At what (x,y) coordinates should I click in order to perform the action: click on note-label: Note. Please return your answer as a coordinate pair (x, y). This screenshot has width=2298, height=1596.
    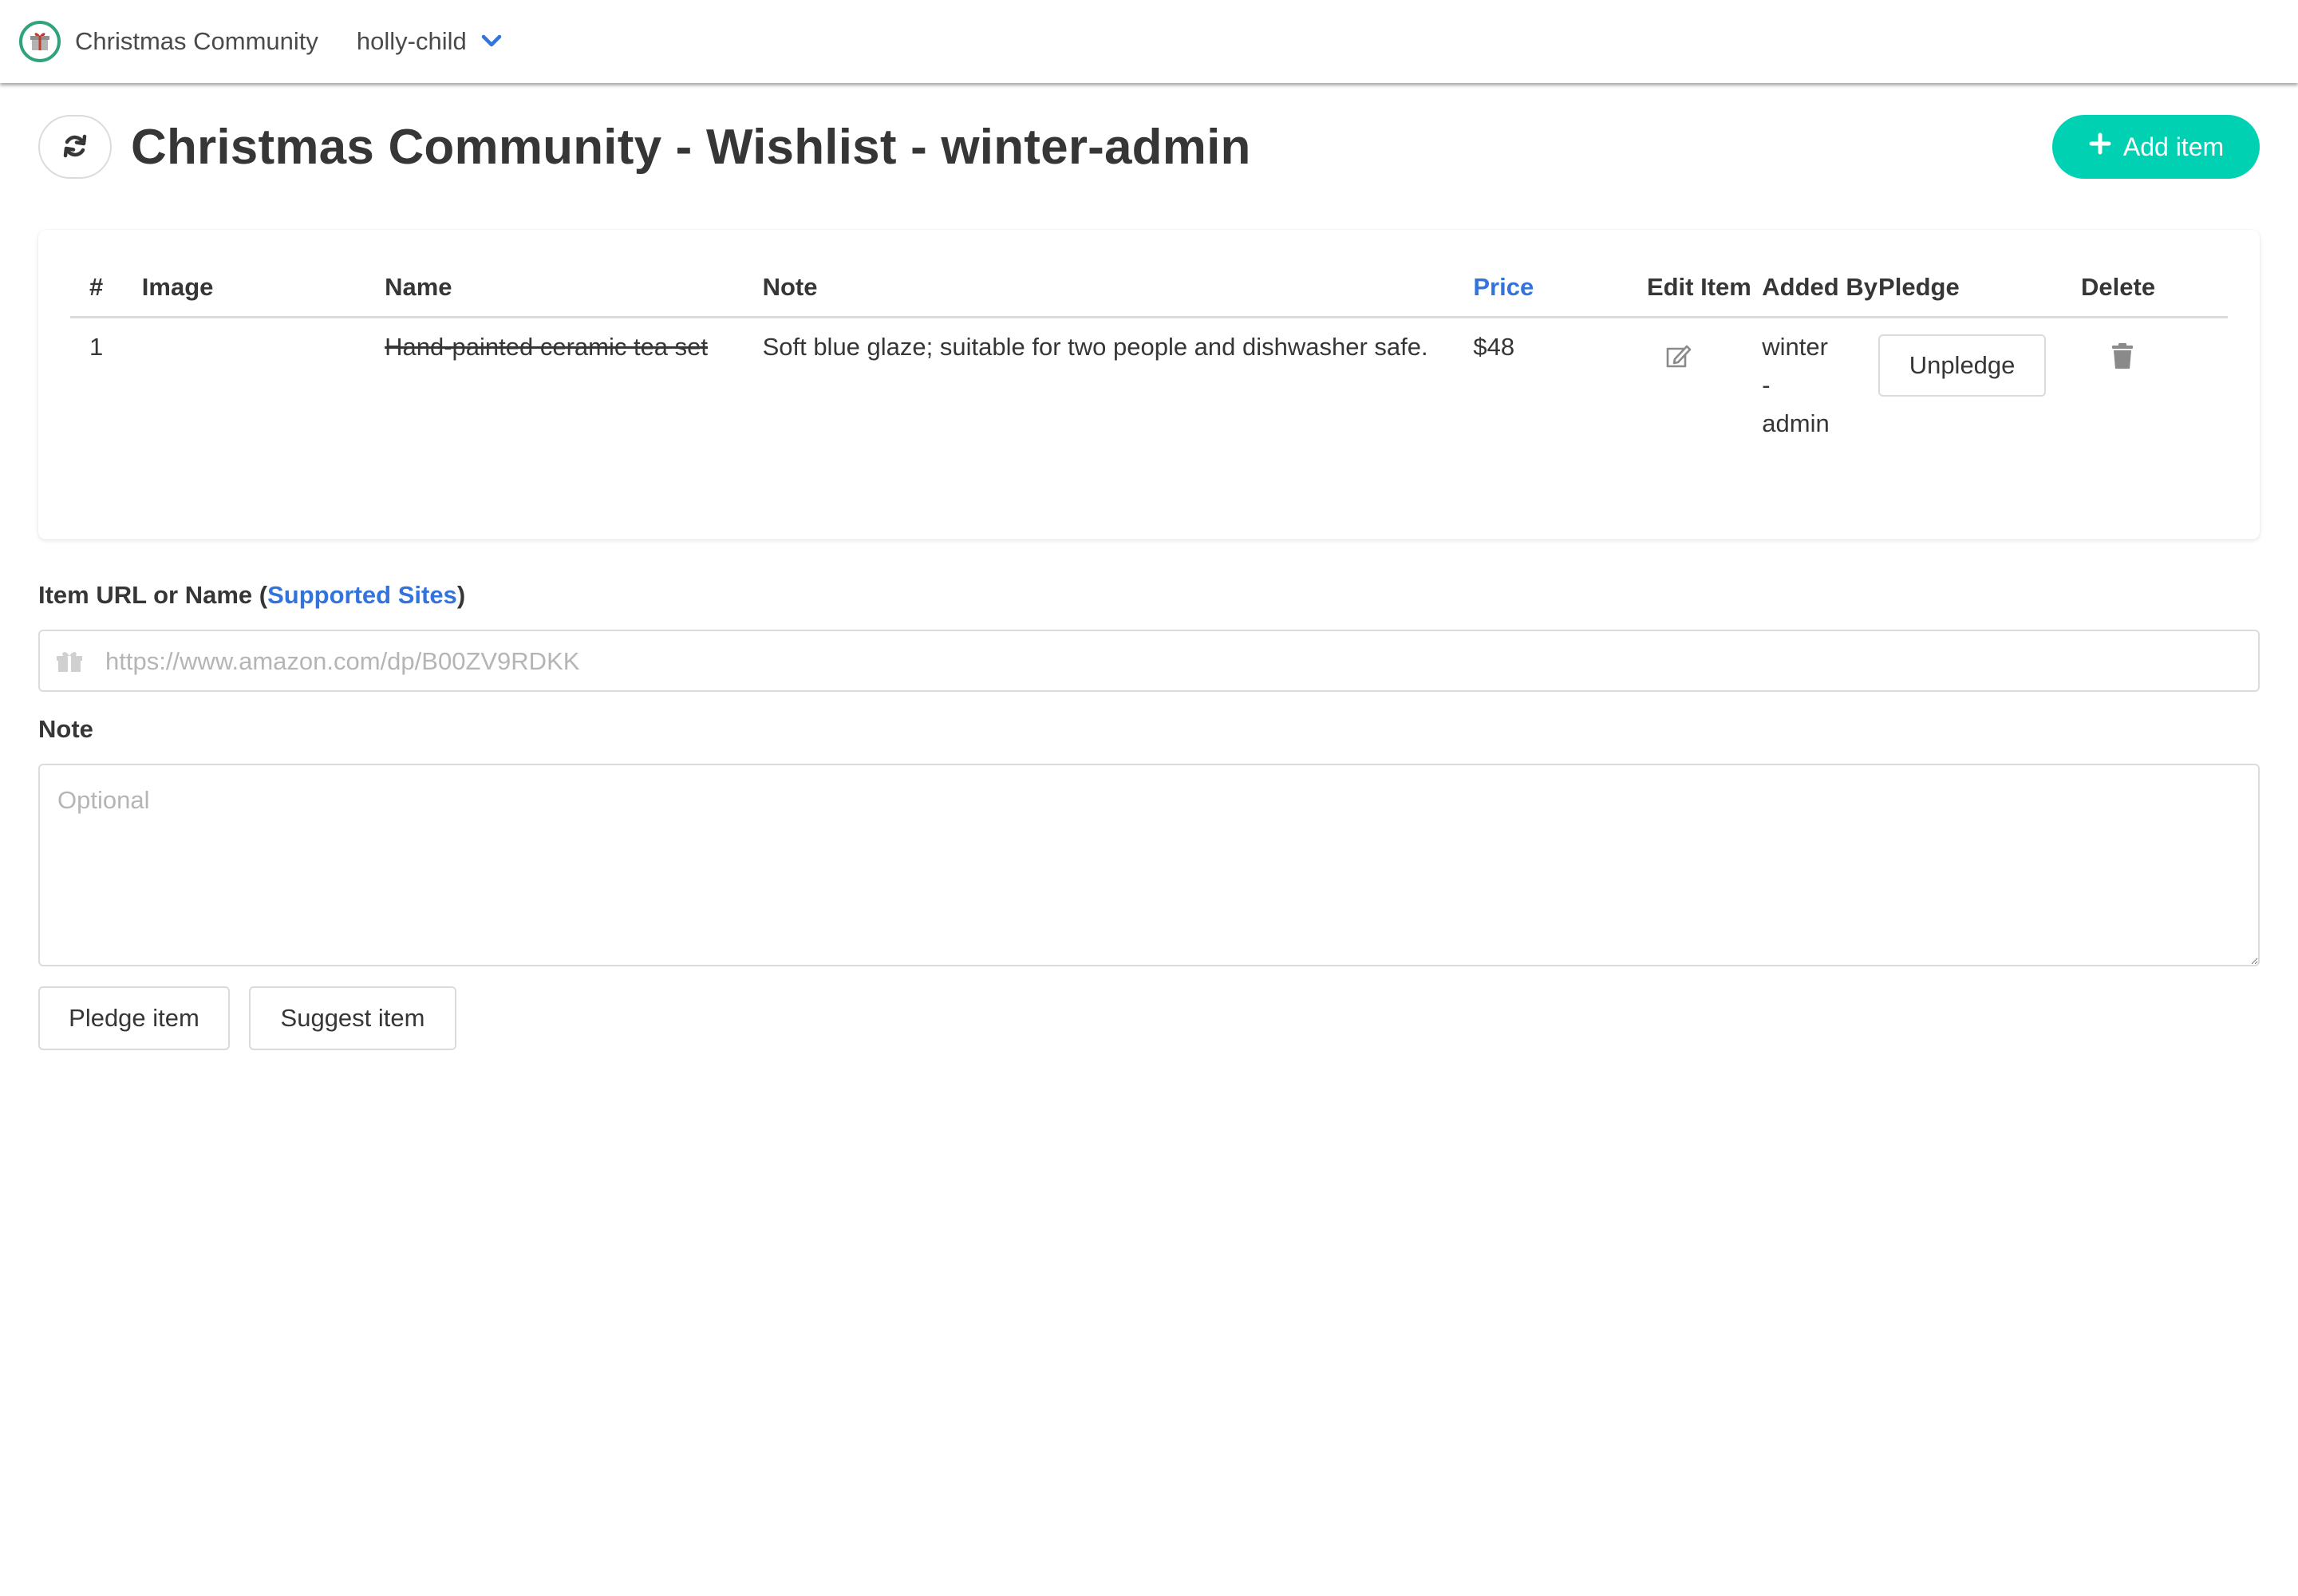
    Looking at the image, I should click on (65, 729).